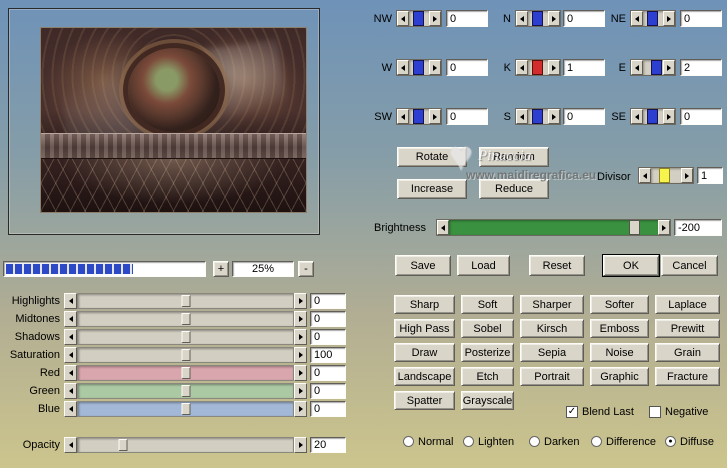 This screenshot has width=727, height=468. What do you see at coordinates (221, 269) in the screenshot?
I see `zoom-in-button: +` at bounding box center [221, 269].